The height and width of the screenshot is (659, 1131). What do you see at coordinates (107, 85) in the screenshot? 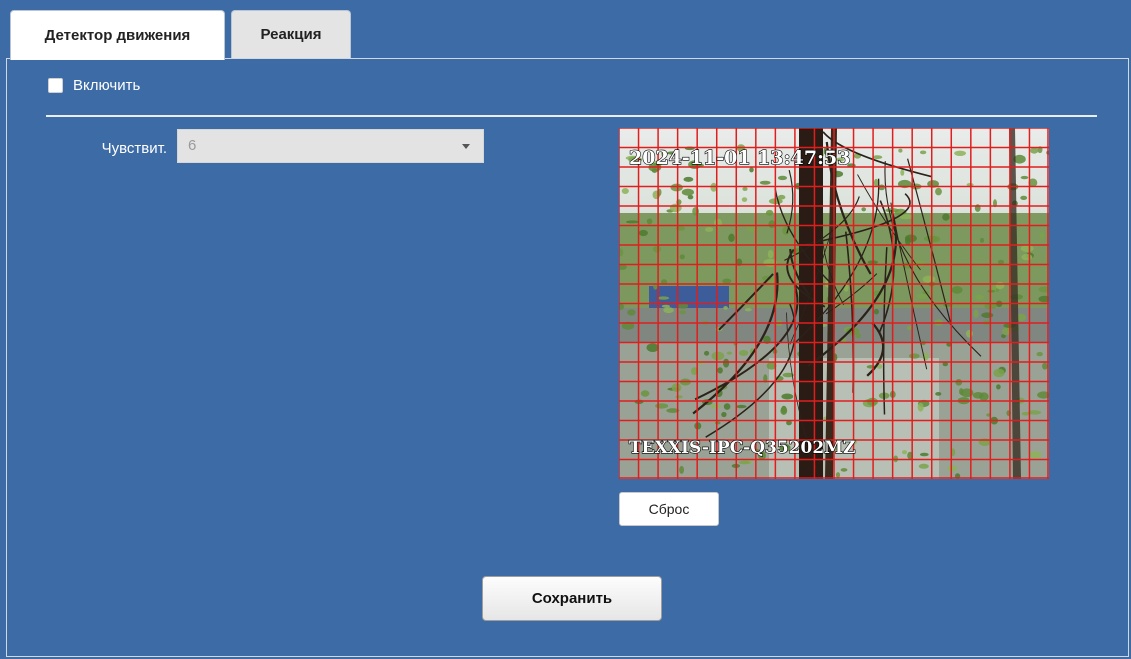
I see `enable-label: Включить` at bounding box center [107, 85].